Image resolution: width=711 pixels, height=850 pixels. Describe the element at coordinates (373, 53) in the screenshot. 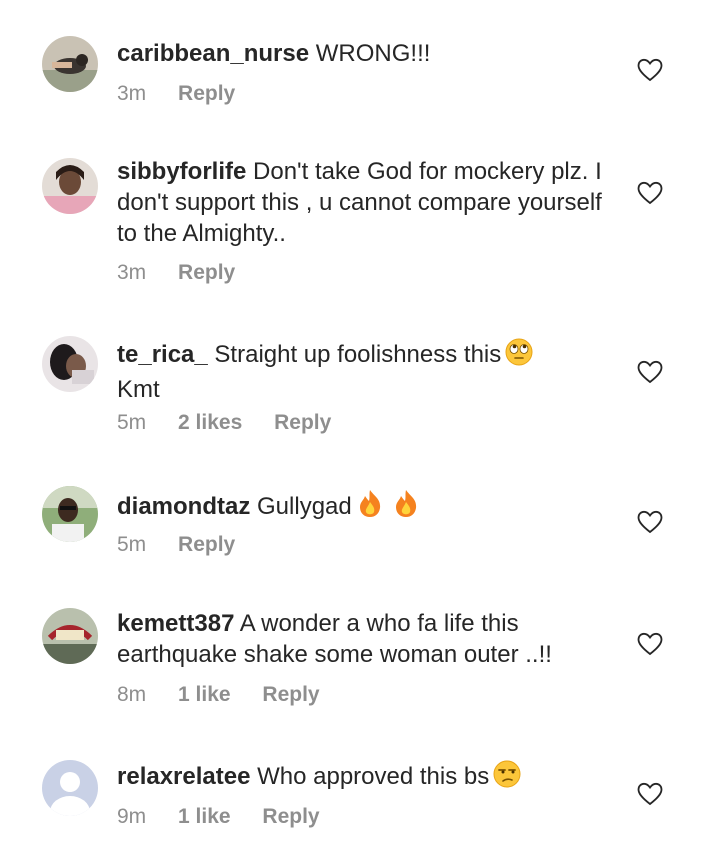

I see `comment-text: WRONG!!!` at that location.